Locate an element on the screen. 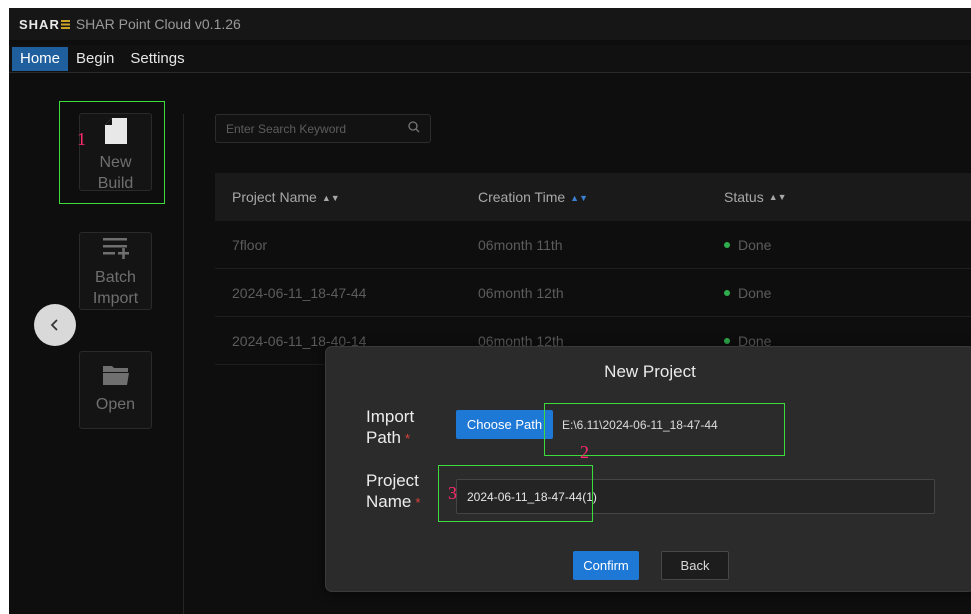 This screenshot has height=614, width=971. collapse-button is located at coordinates (55, 325).